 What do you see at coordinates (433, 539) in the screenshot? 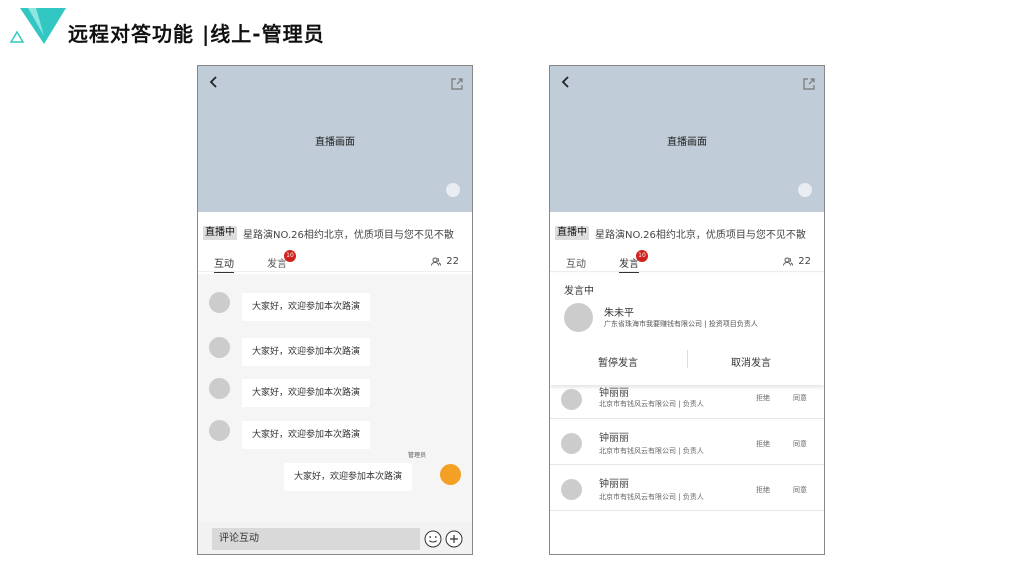
I see `emoji-icon` at bounding box center [433, 539].